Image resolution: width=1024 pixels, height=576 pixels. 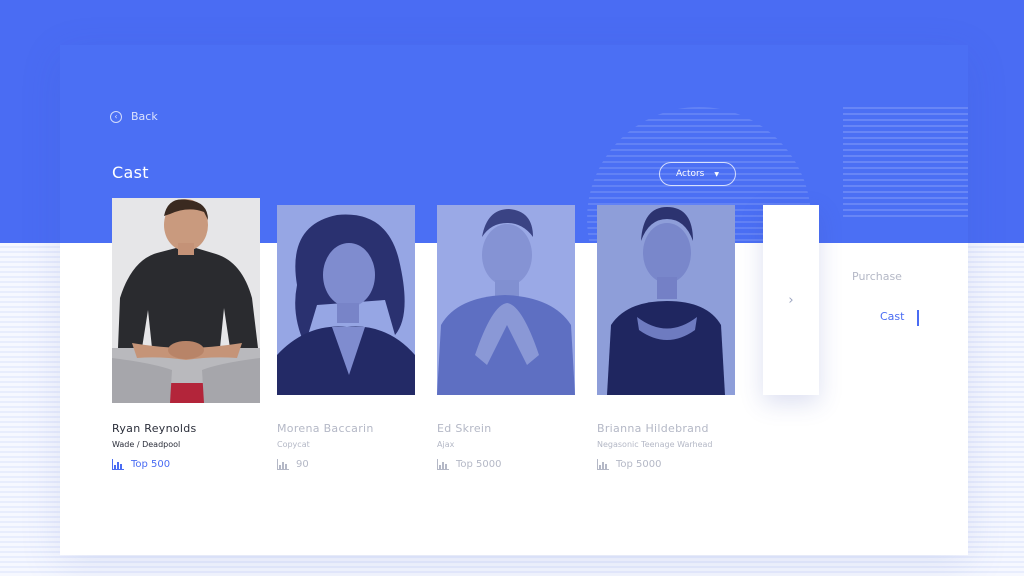 I want to click on back-button: ‹ Back, so click(x=134, y=116).